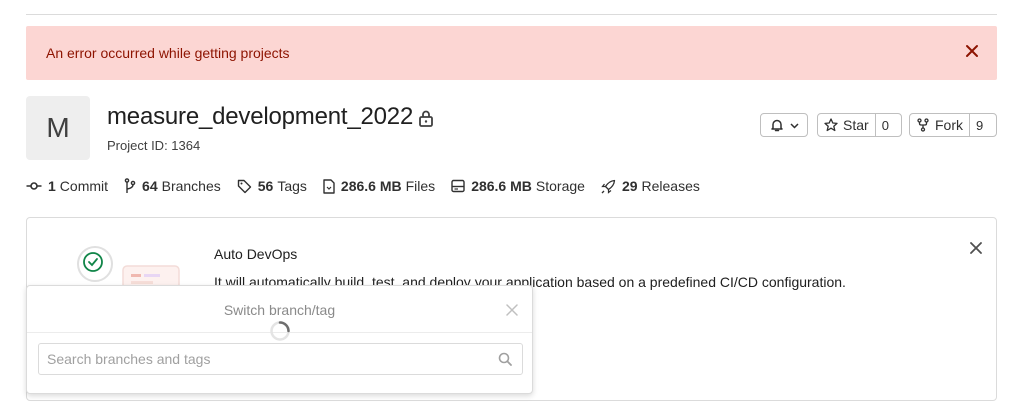  I want to click on stat-label: Tags, so click(292, 186).